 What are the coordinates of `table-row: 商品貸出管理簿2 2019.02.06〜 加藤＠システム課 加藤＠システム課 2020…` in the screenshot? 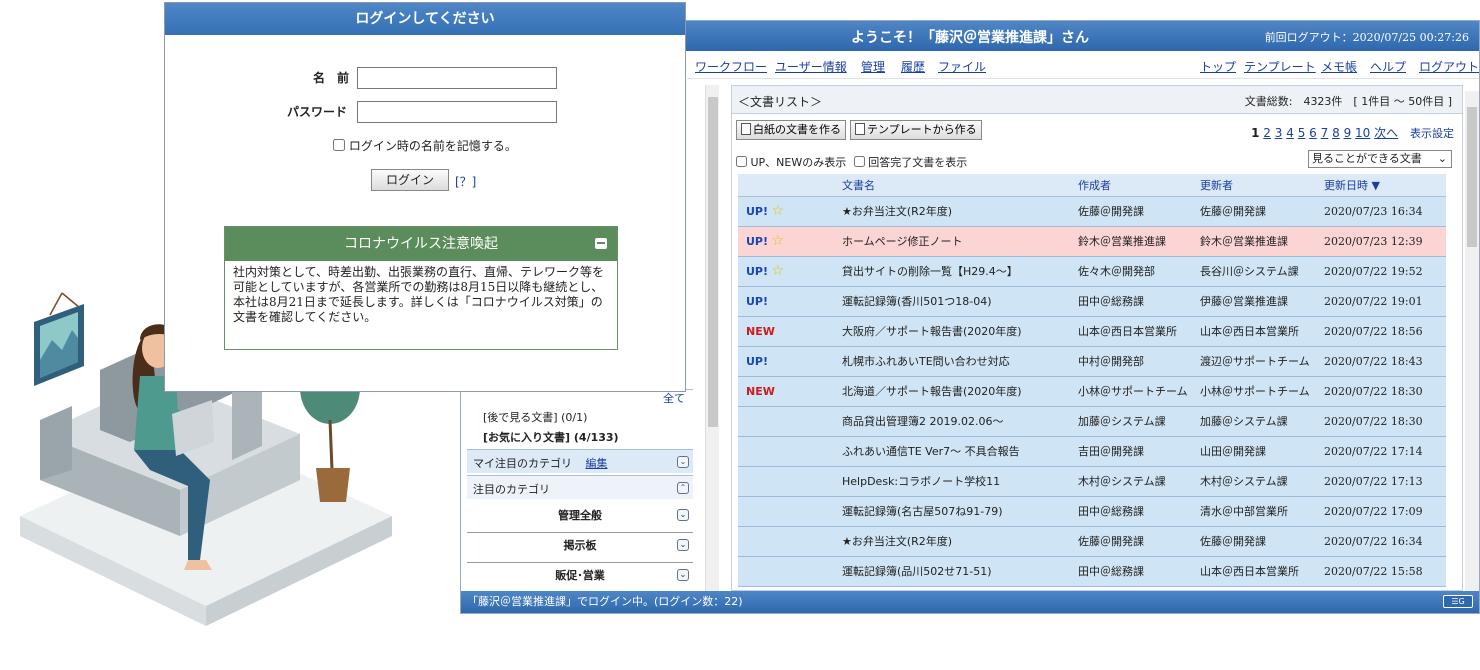 It's located at (1092, 421).